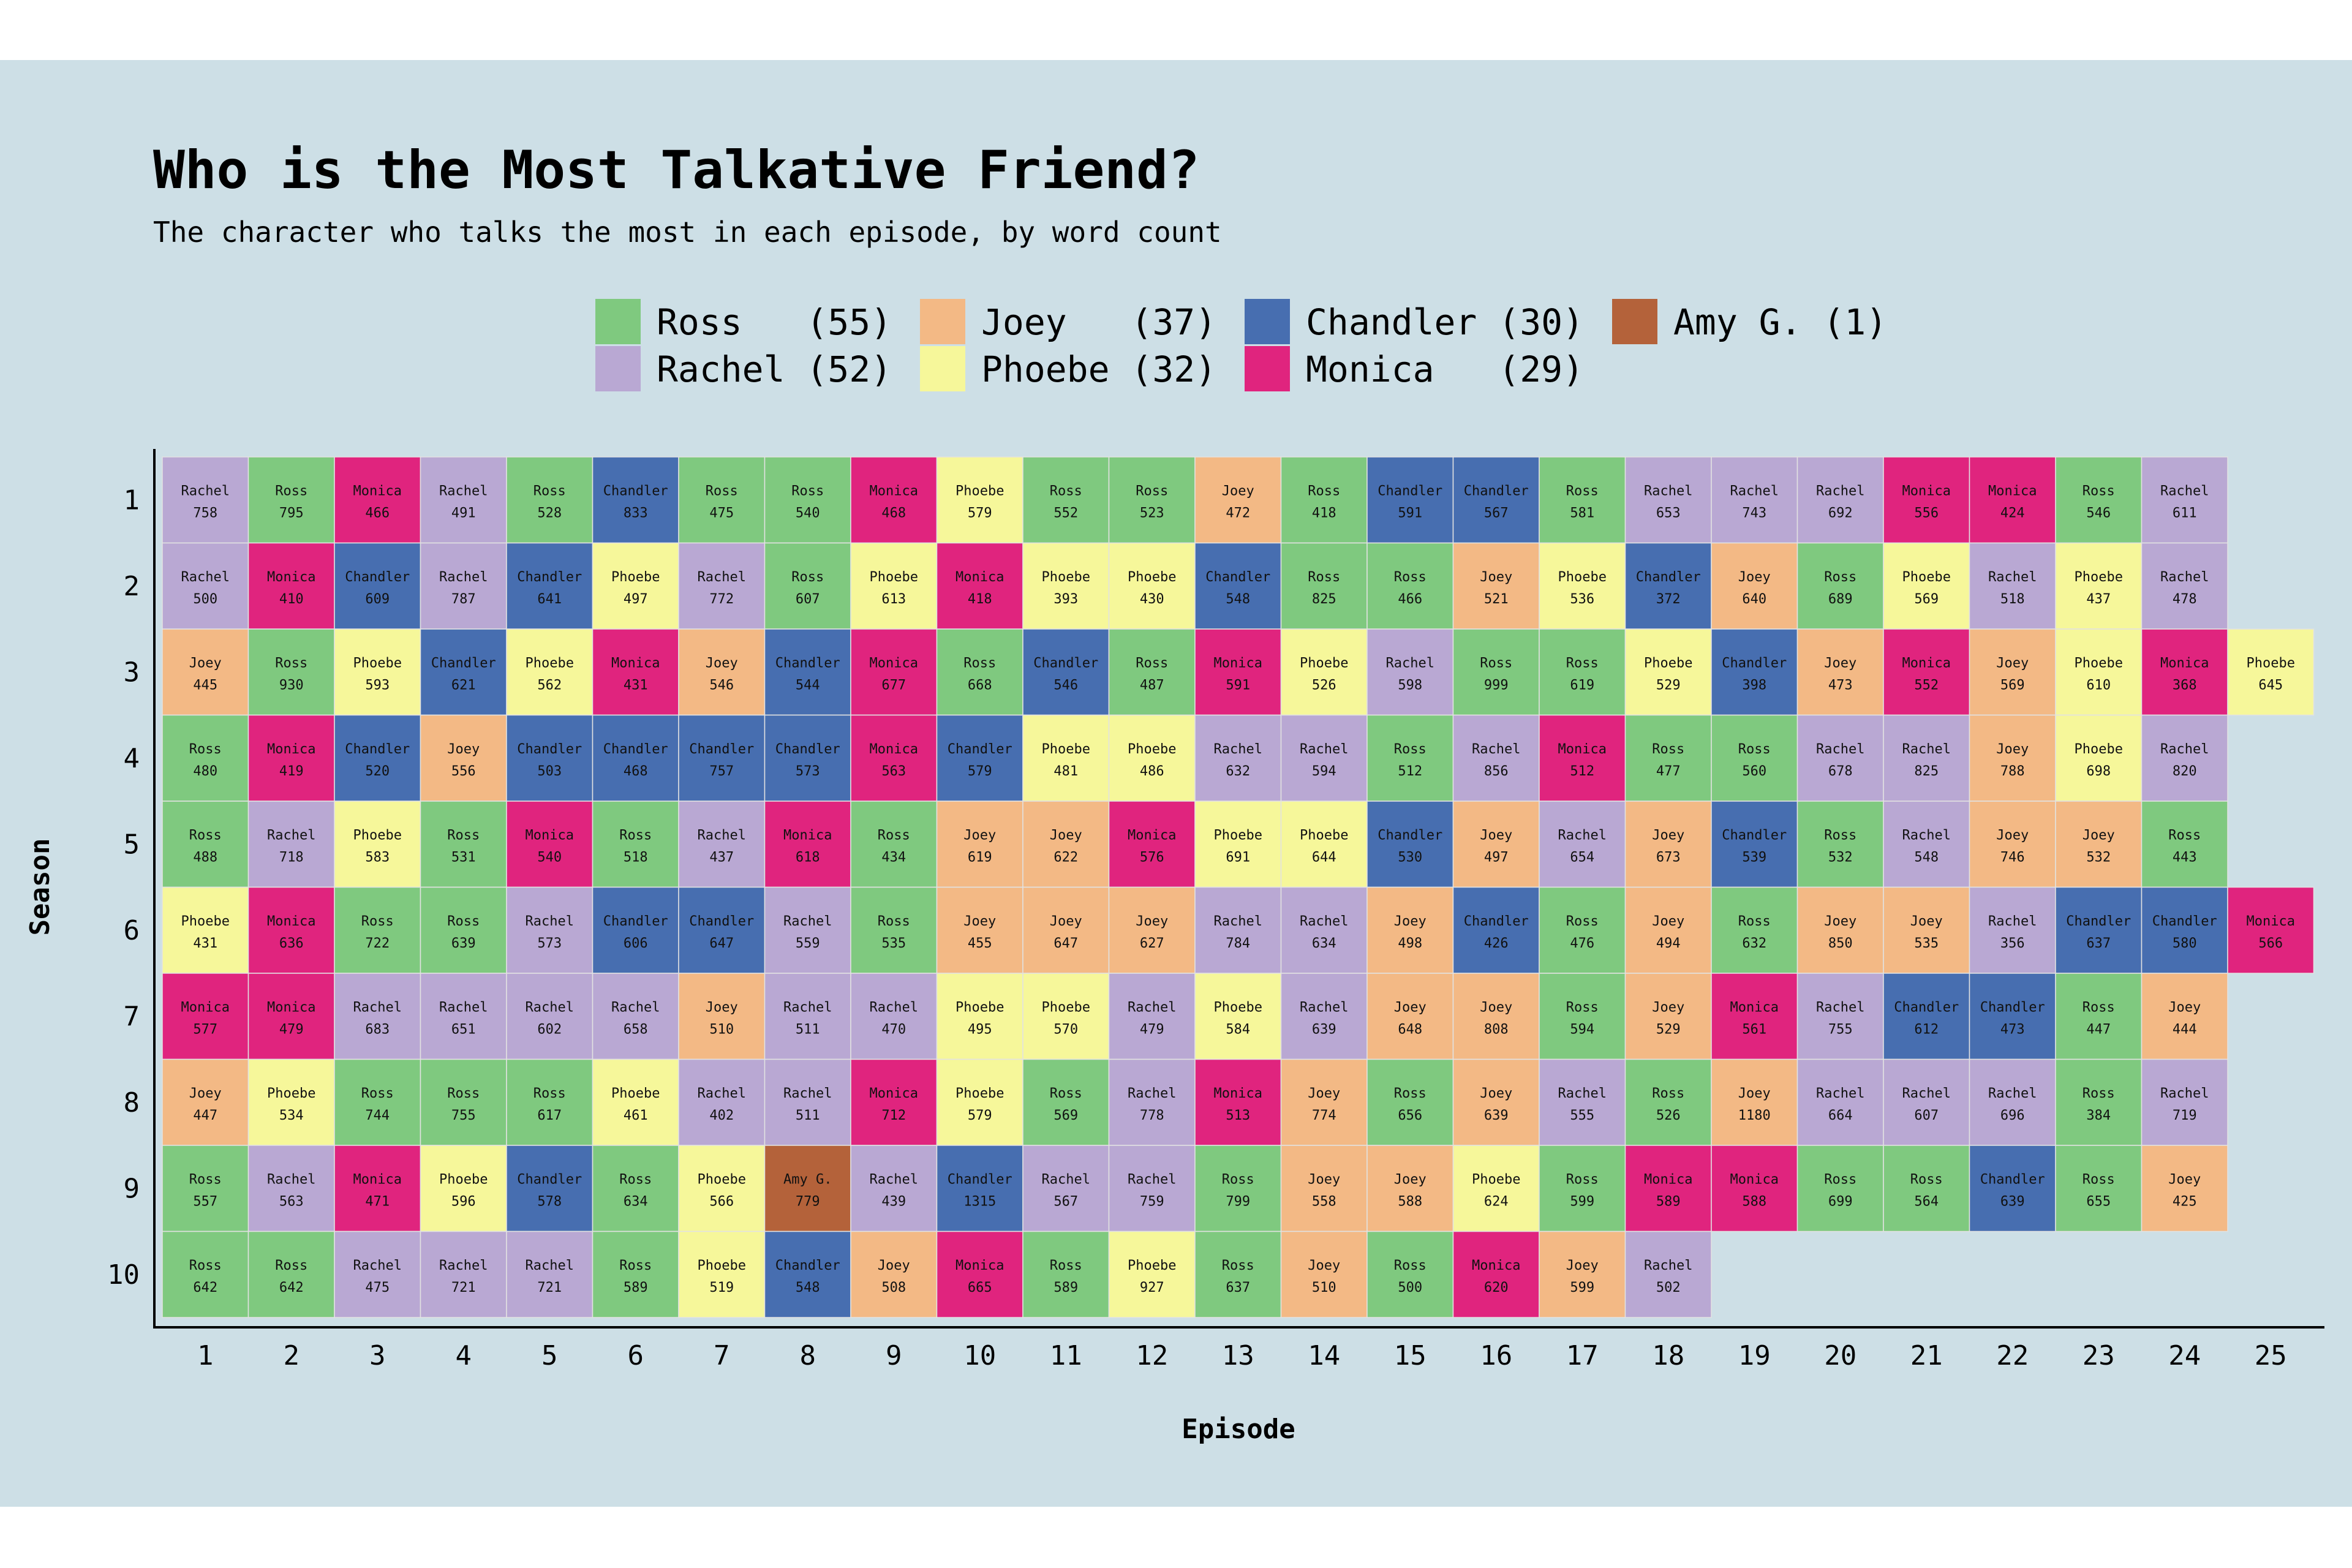 The image size is (2352, 1568). I want to click on heatmap-cell: Joey 647, so click(1066, 930).